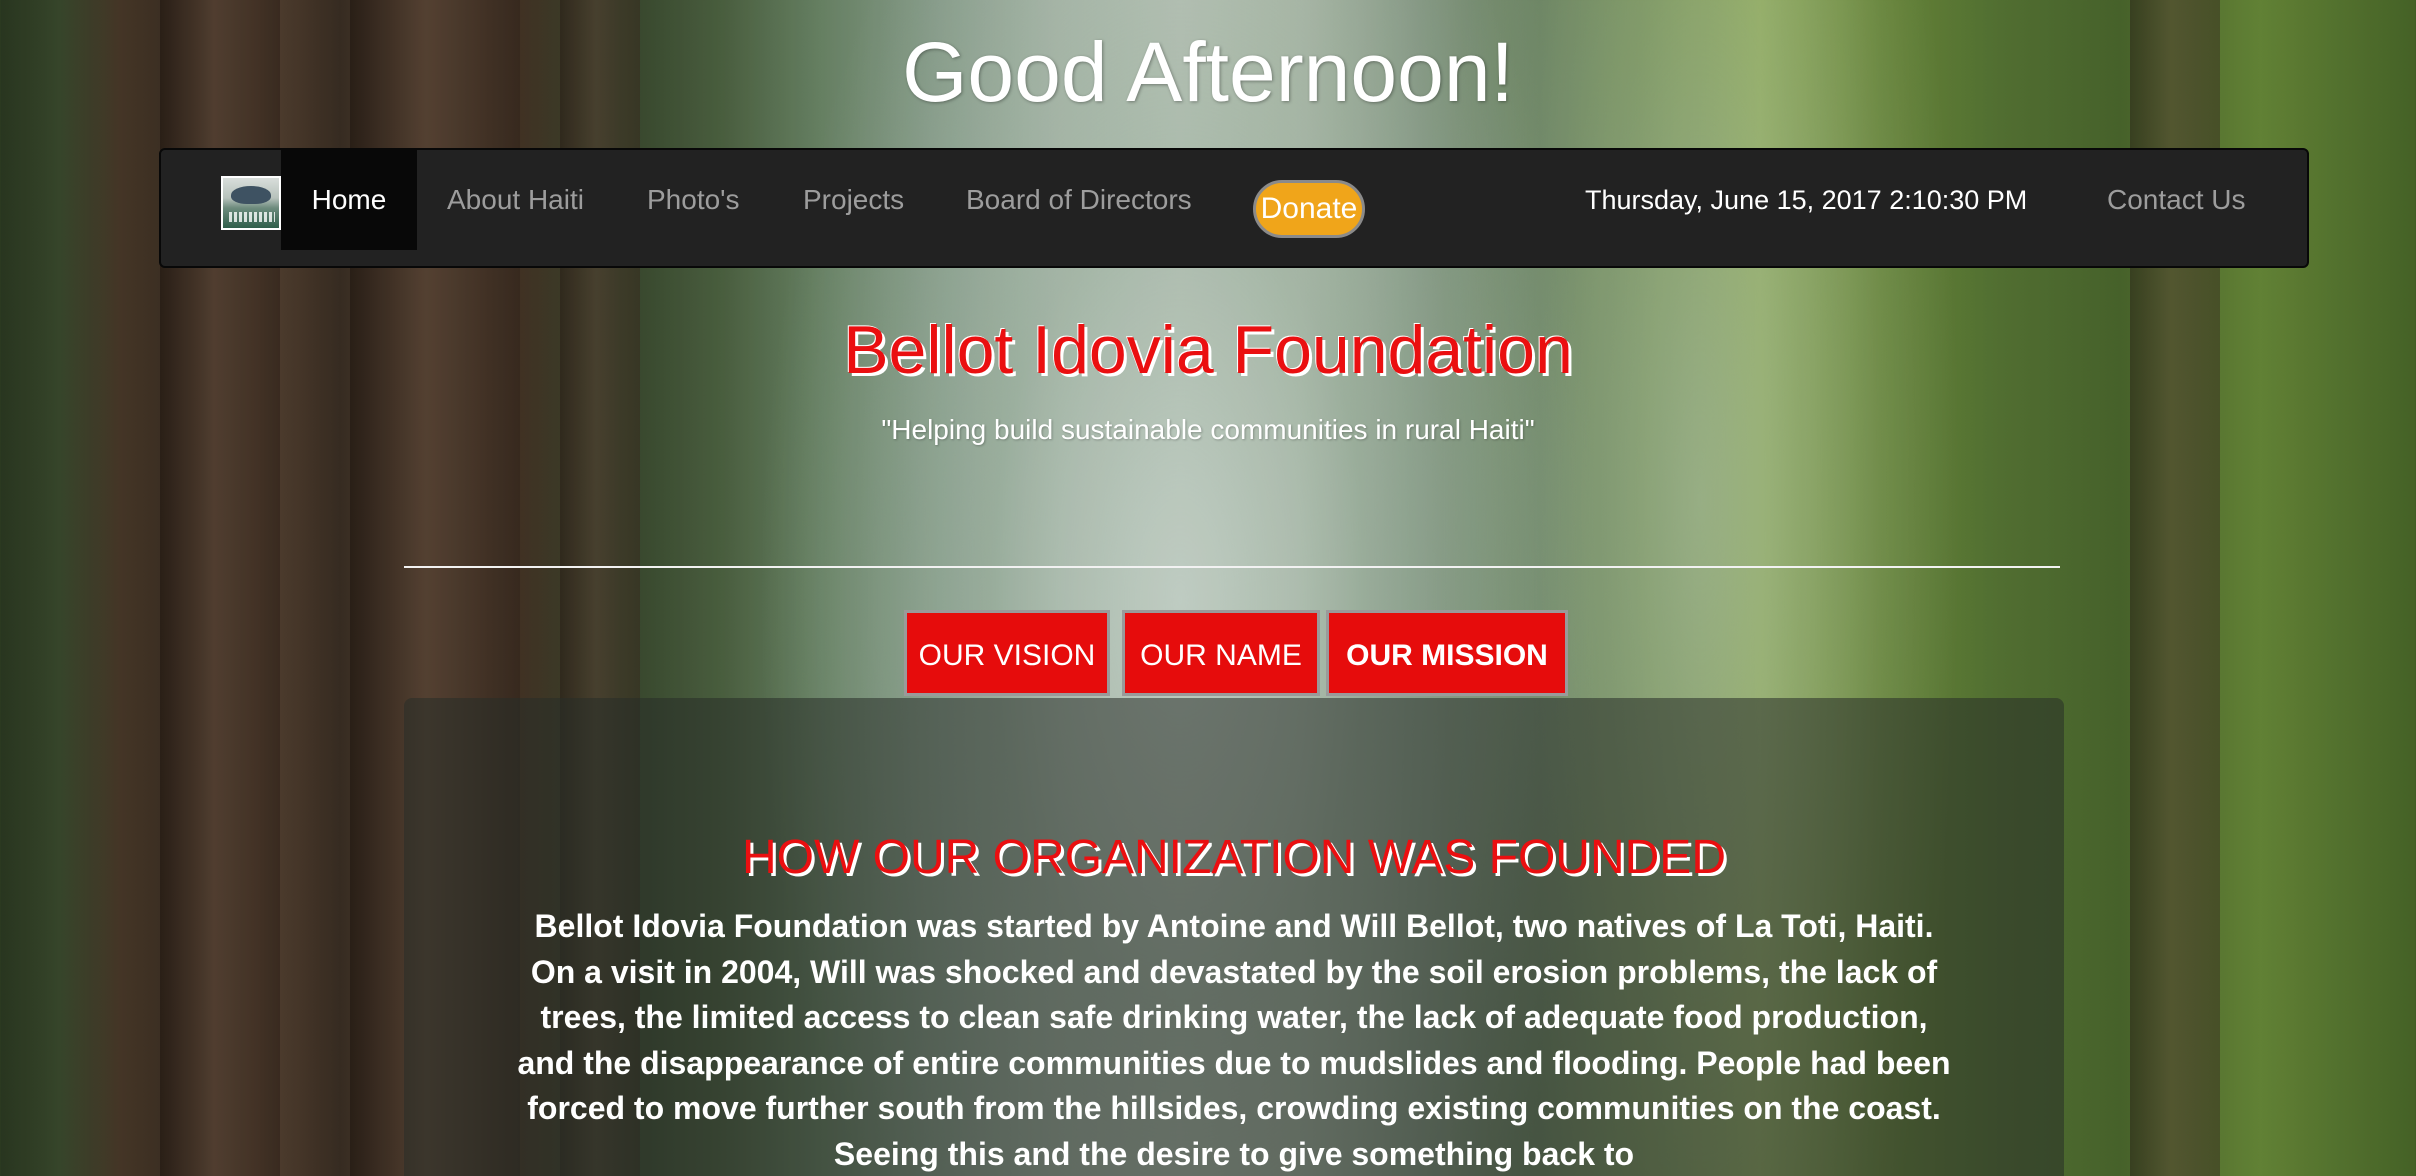 The image size is (2416, 1176). What do you see at coordinates (1806, 200) in the screenshot?
I see `current-datetime: Thursday, June 15, 2017 2:10:30 PM` at bounding box center [1806, 200].